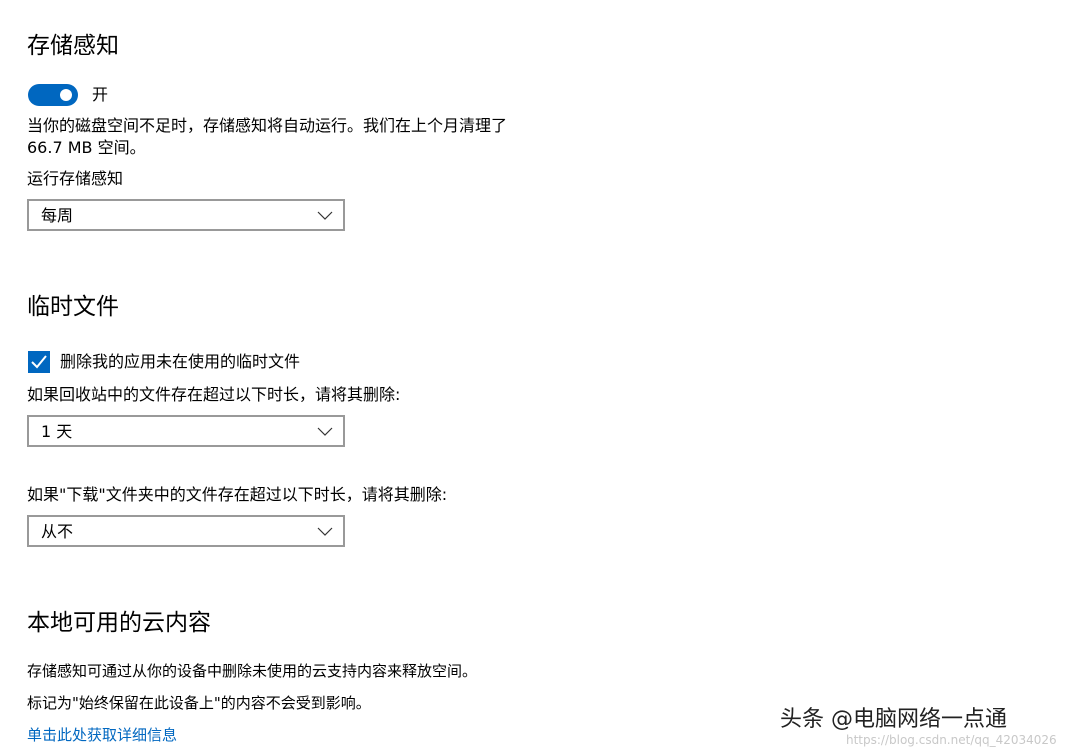 This screenshot has height=756, width=1080. I want to click on cloud-content-description-line1: 存储感知可通过从你的设备中删除未使用的云支持内容来释放空间。, so click(252, 671).